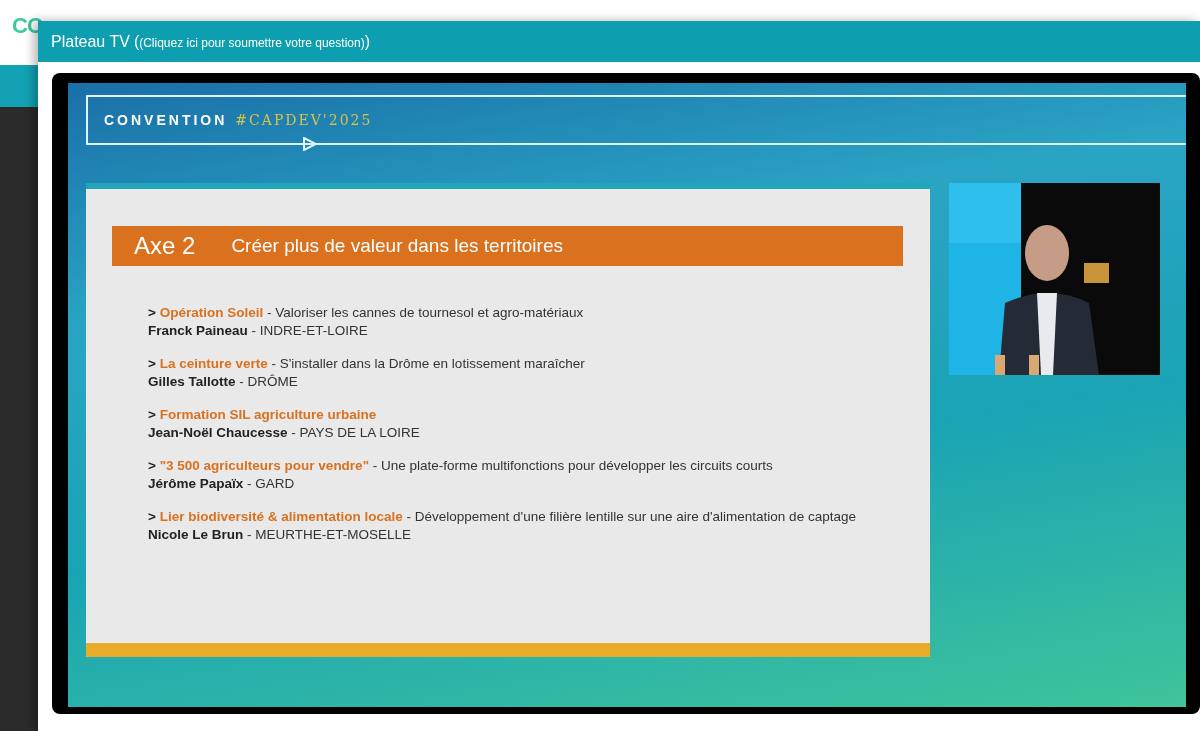 This screenshot has height=731, width=1200. What do you see at coordinates (223, 382) in the screenshot?
I see `presenter-line: Gilles Tallotte - DRÔME` at bounding box center [223, 382].